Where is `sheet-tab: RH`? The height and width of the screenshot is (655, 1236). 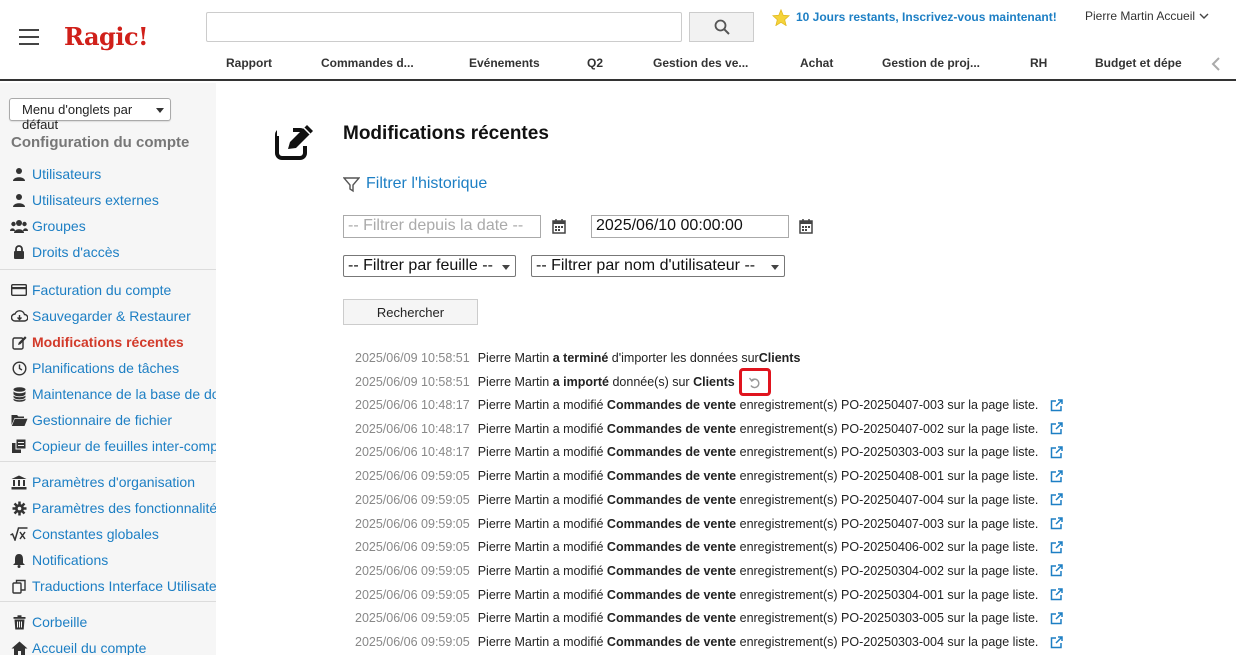 sheet-tab: RH is located at coordinates (1038, 63).